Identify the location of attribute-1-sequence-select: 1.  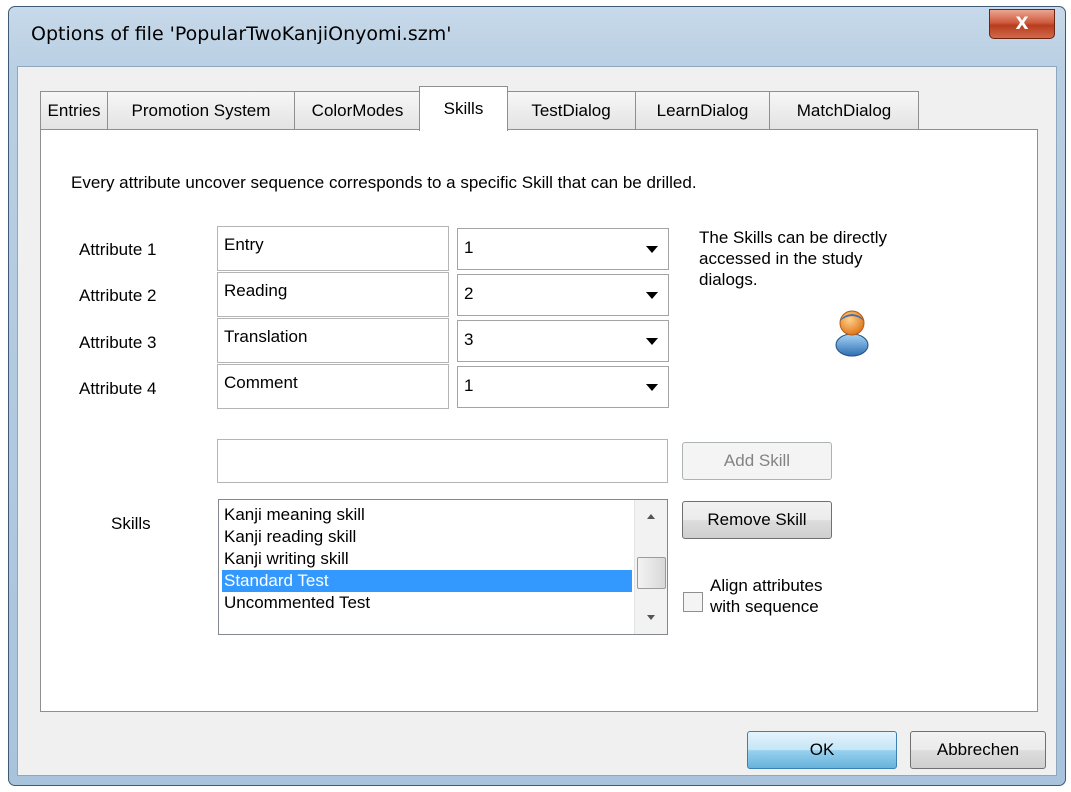
(563, 249).